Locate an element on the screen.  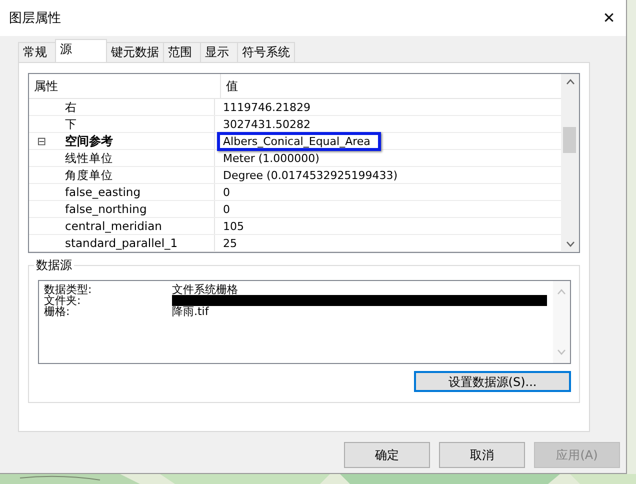
property-name: central_meridian is located at coordinates (113, 226).